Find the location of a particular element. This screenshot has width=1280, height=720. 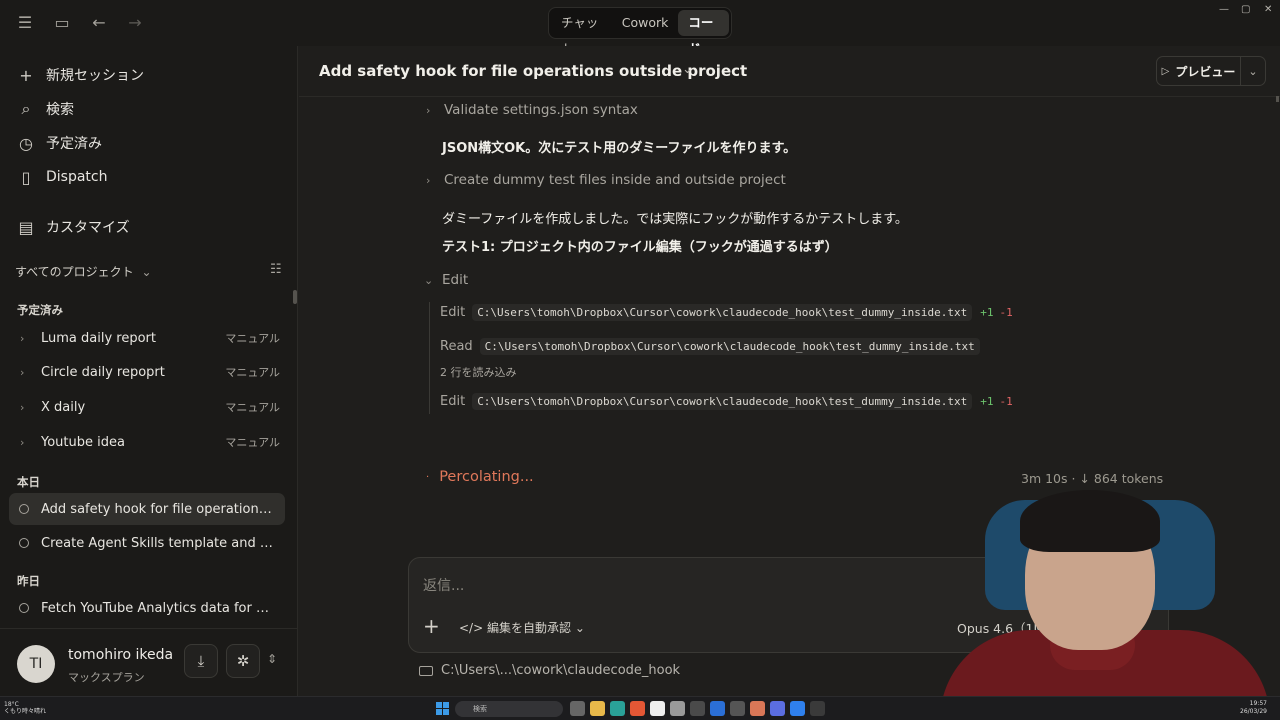

preview-dropdown-icon: ⌄ is located at coordinates (1253, 71).